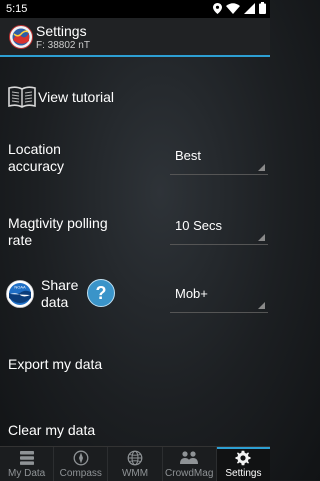 Image resolution: width=320 pixels, height=481 pixels. I want to click on nav-my-data: My Data, so click(27, 464).